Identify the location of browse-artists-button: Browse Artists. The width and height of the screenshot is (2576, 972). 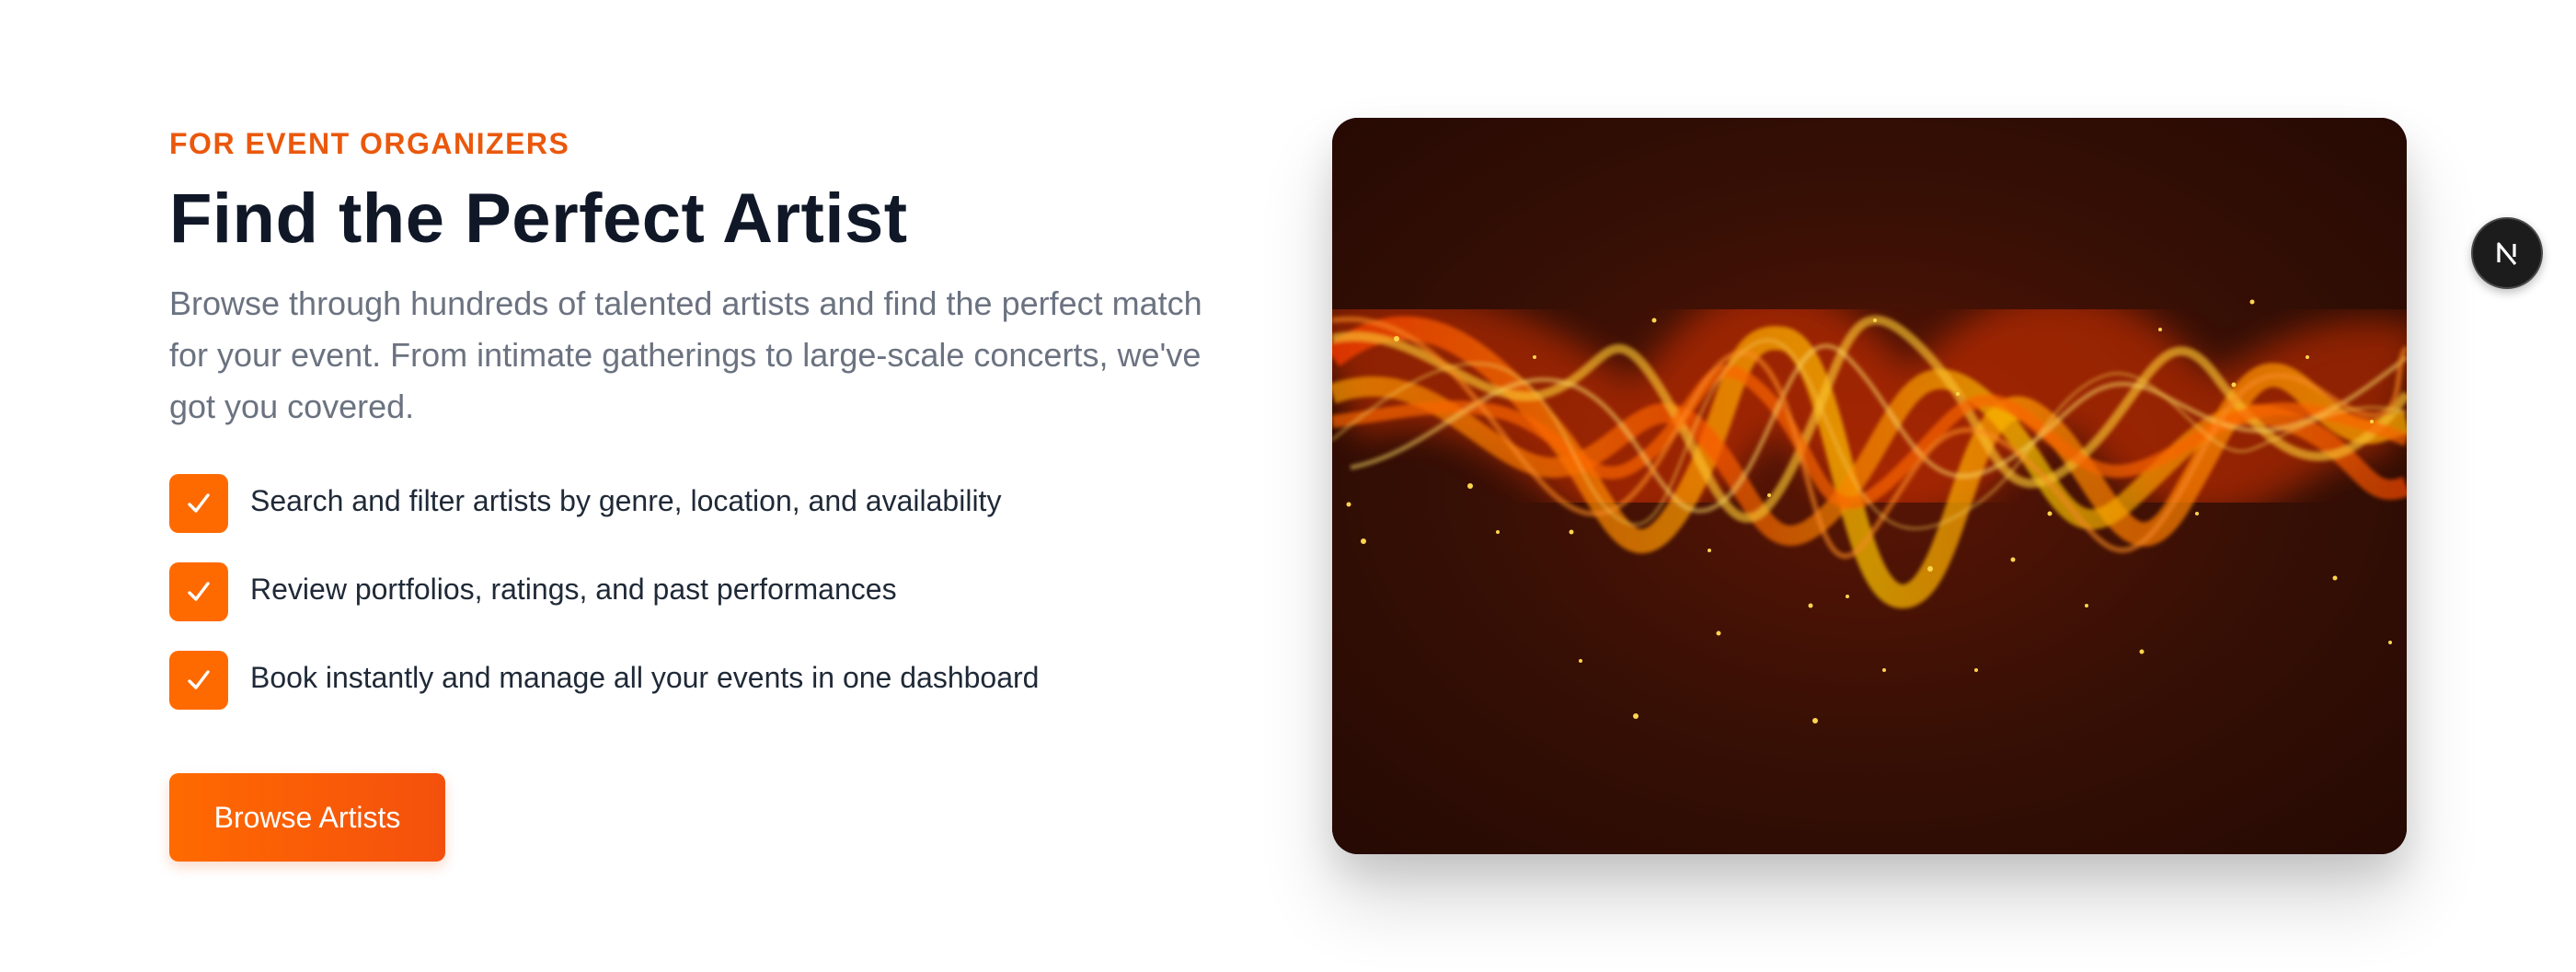
(307, 817).